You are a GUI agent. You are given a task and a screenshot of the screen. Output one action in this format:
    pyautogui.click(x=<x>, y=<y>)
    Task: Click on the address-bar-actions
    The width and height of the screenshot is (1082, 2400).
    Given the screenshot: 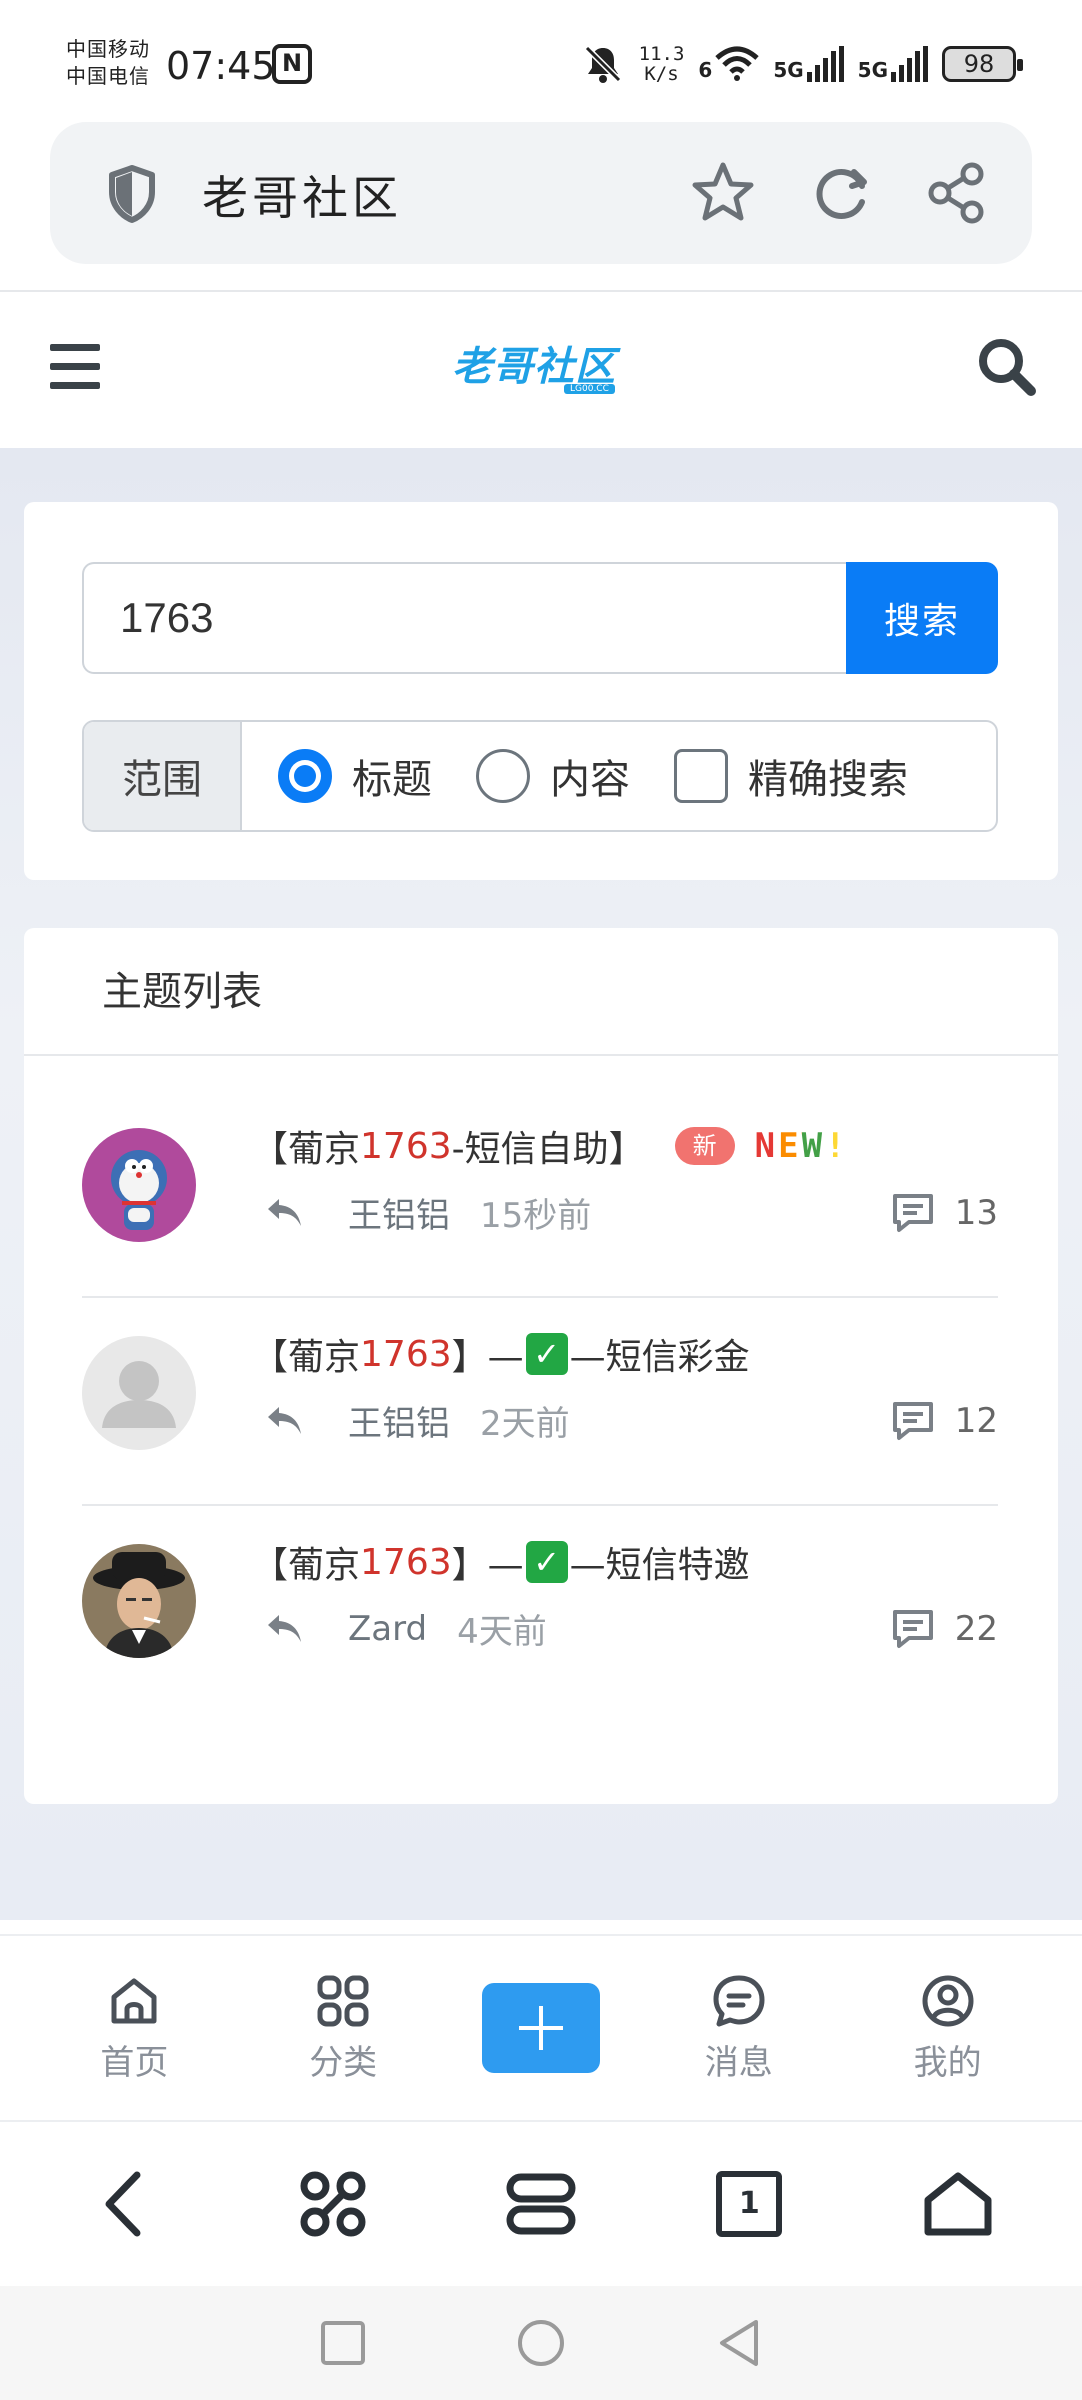 What is the action you would take?
    pyautogui.click(x=839, y=193)
    